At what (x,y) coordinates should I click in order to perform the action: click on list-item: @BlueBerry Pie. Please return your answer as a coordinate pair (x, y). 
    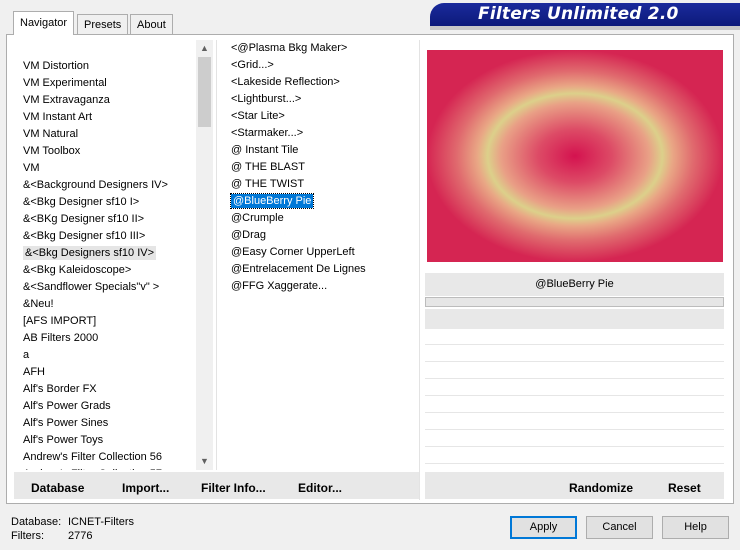
    Looking at the image, I should click on (321, 201).